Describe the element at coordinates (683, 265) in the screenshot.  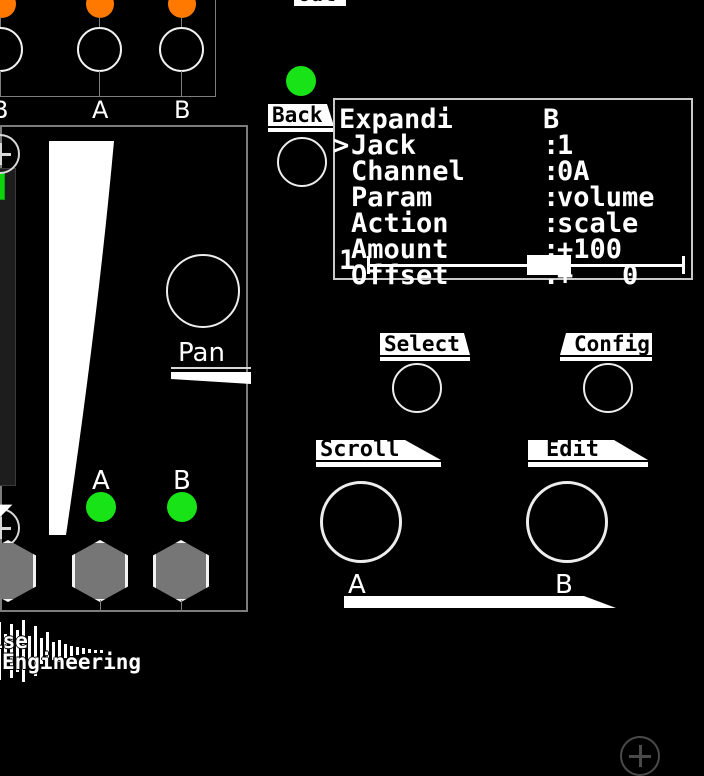
I see `lcd-scroll-cap-right` at that location.